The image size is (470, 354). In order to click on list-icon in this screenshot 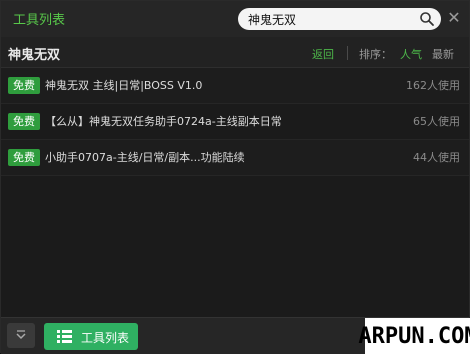, I will do `click(64, 336)`.